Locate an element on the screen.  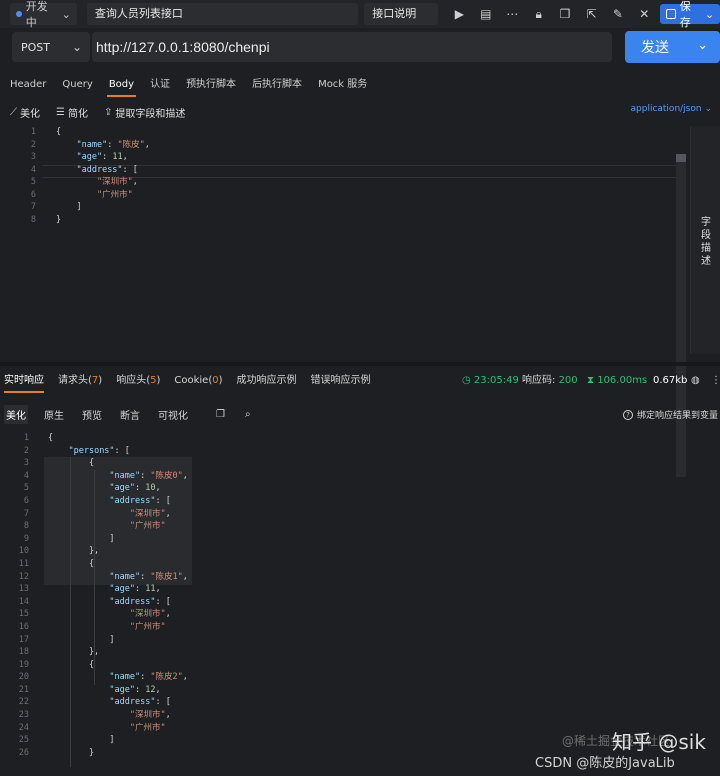
response-tab-label: 成功响应示例 is located at coordinates (266, 380).